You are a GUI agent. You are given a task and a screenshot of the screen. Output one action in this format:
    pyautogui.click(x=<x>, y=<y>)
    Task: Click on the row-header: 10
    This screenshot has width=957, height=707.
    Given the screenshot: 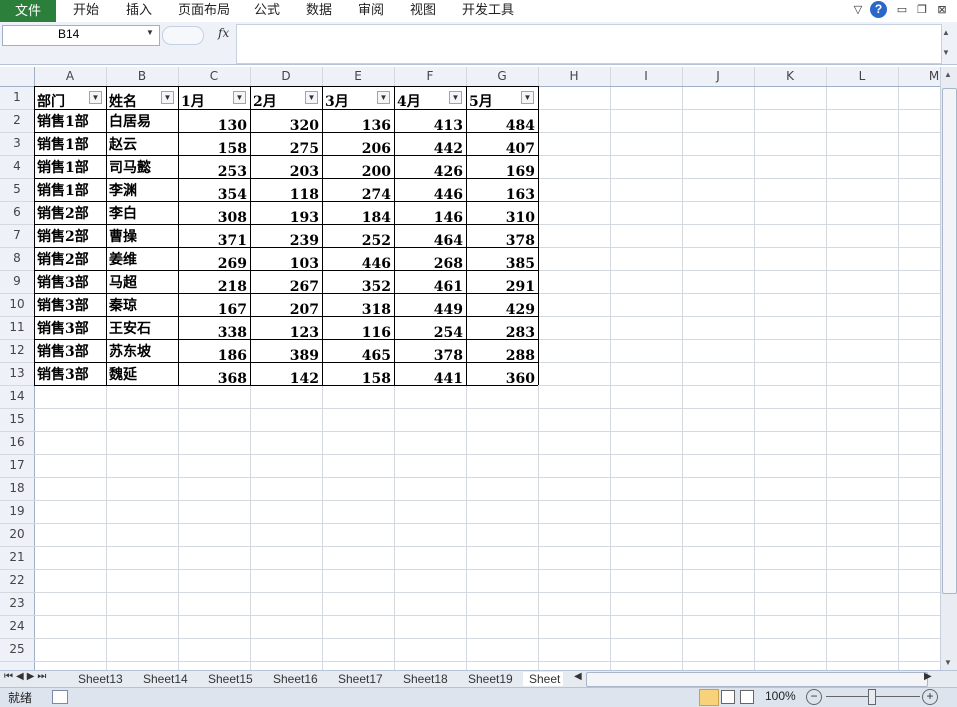 What is the action you would take?
    pyautogui.click(x=17, y=304)
    